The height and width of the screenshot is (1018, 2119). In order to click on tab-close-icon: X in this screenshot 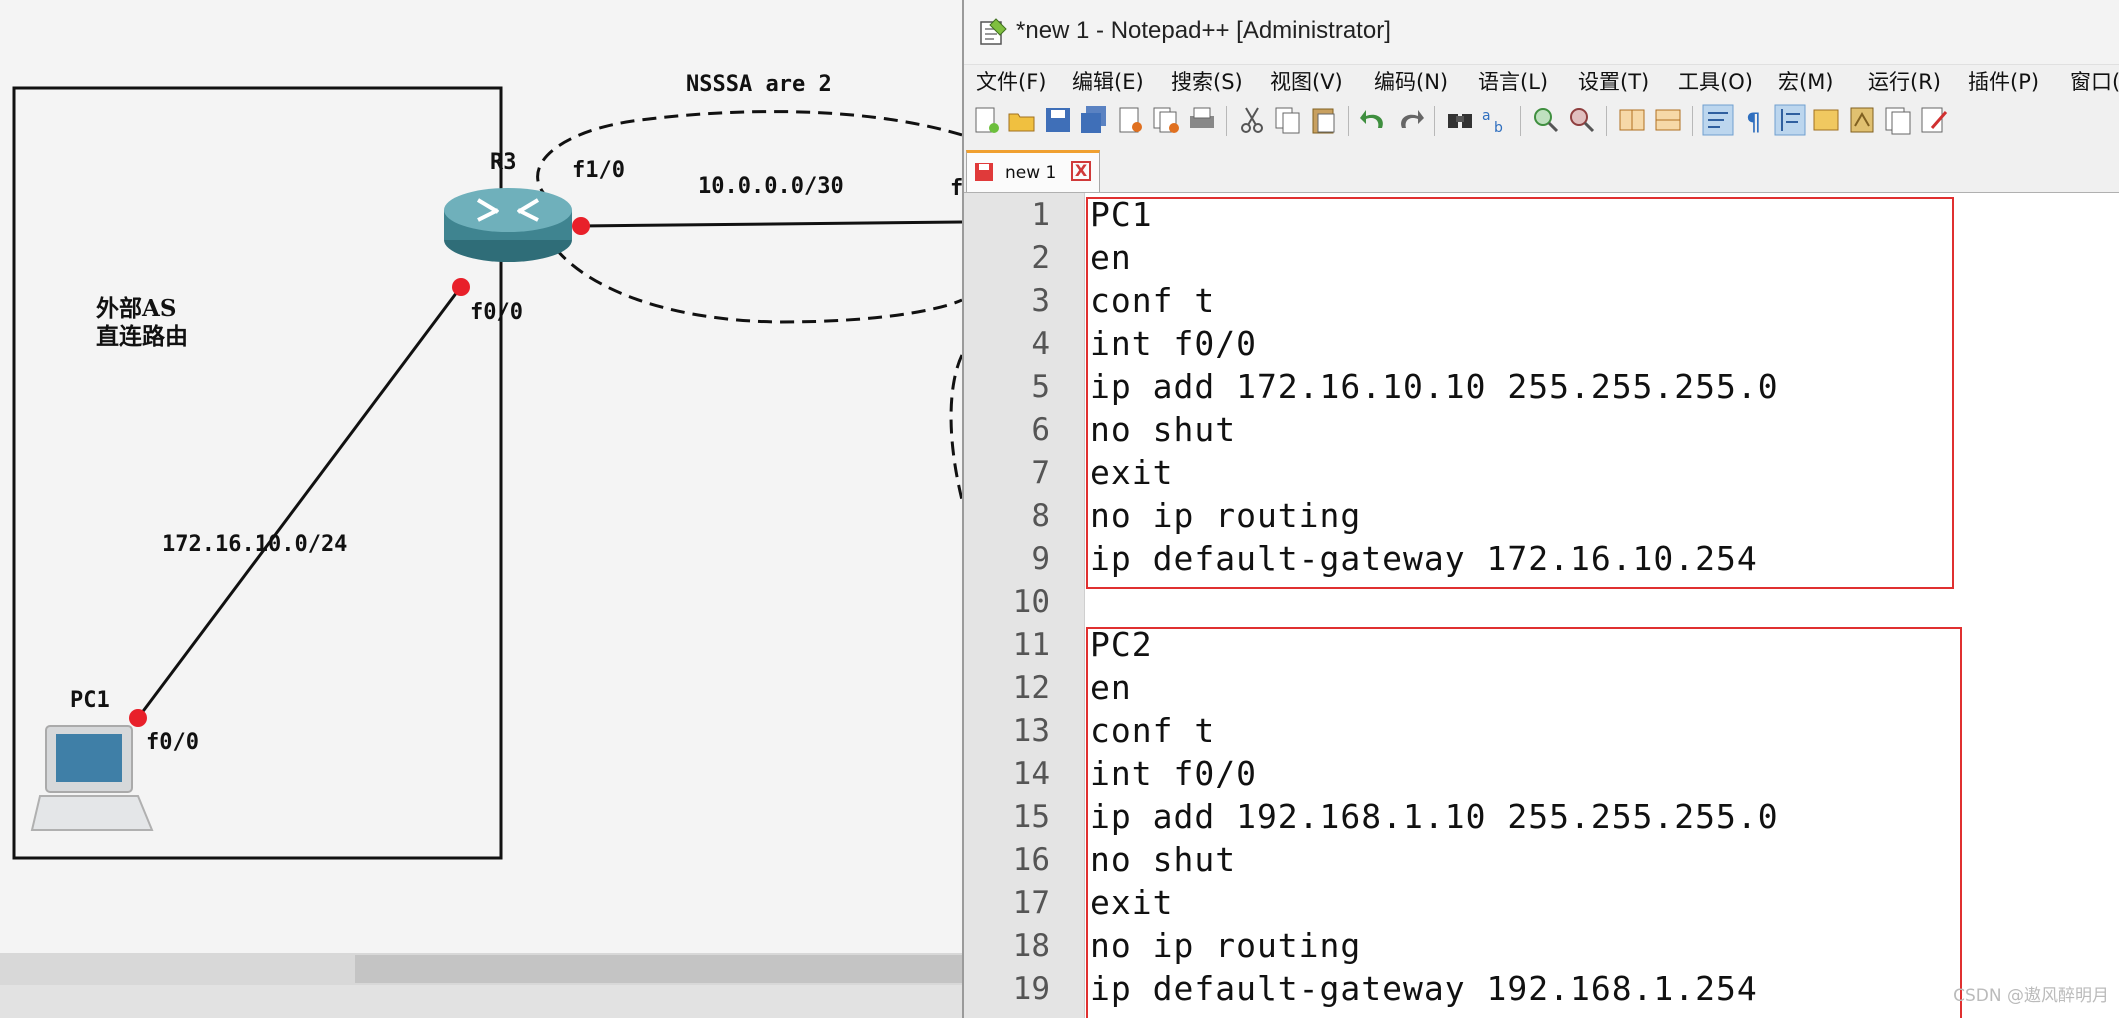, I will do `click(1081, 171)`.